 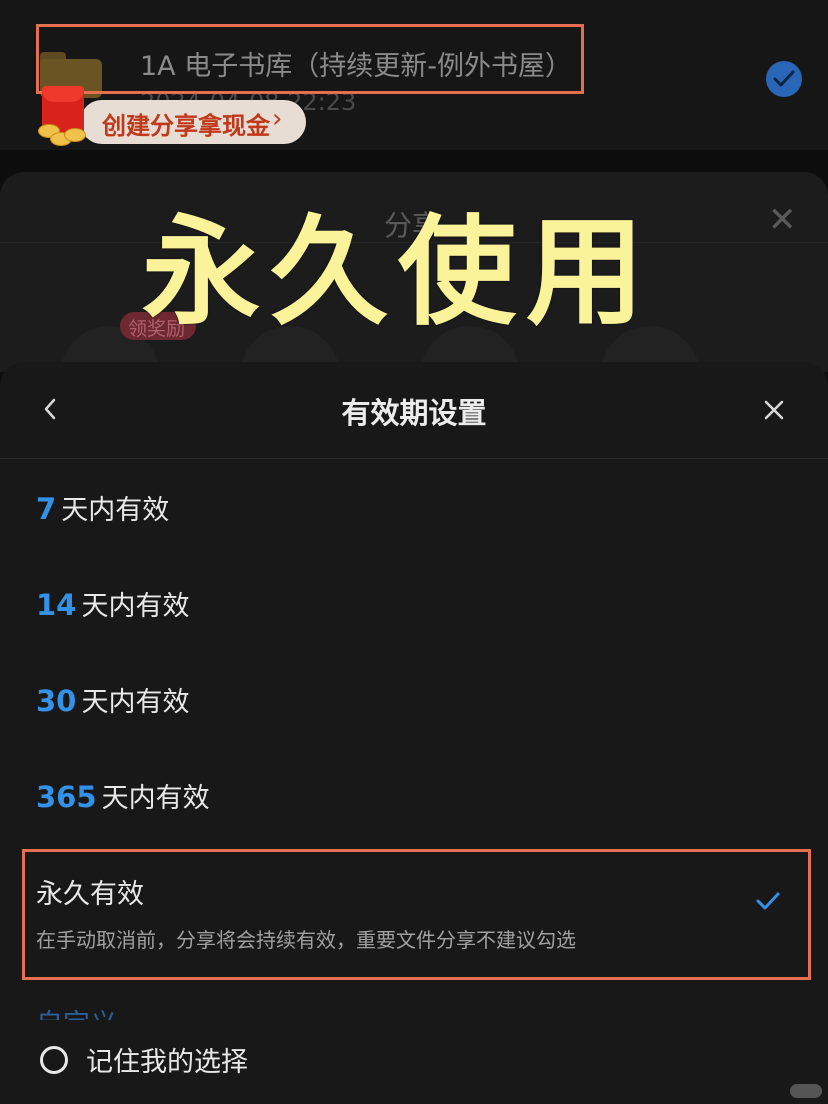 What do you see at coordinates (414, 458) in the screenshot?
I see `panel-divider` at bounding box center [414, 458].